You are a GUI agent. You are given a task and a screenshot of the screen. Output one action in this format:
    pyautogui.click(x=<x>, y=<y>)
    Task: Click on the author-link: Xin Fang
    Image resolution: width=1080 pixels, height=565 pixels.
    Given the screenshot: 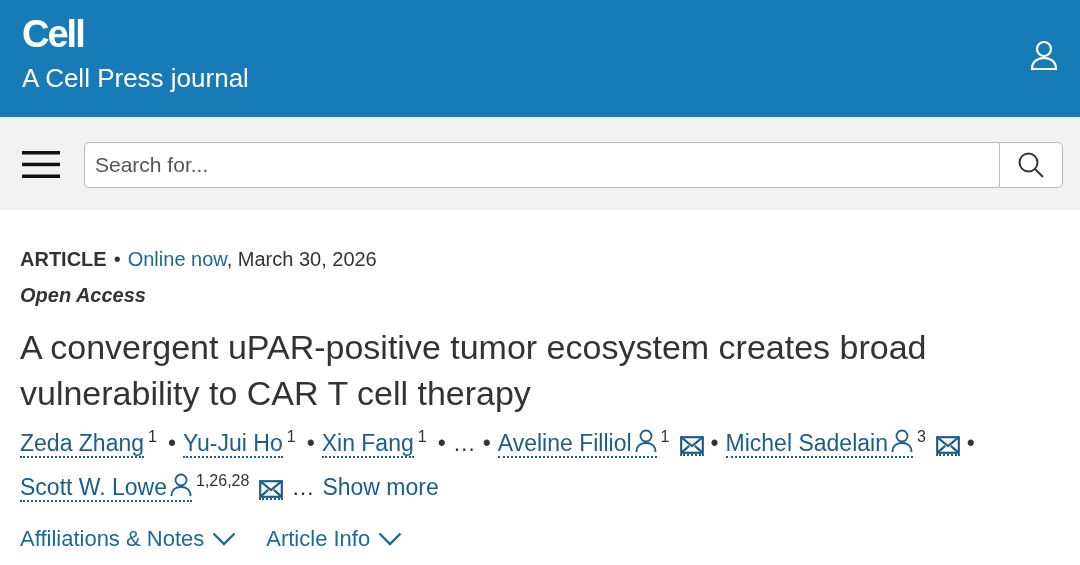 What is the action you would take?
    pyautogui.click(x=367, y=444)
    